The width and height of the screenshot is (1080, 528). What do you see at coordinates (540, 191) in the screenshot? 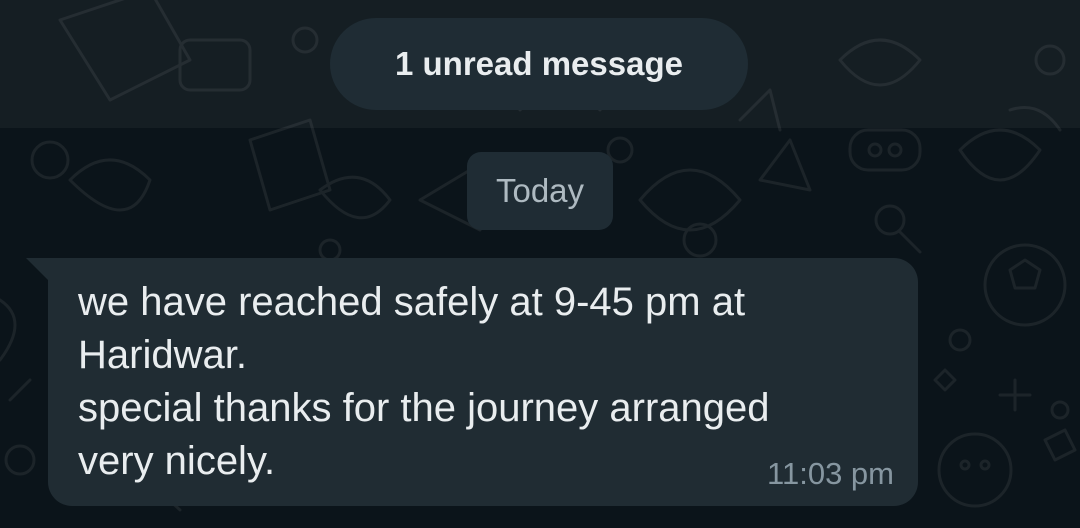
I see `date-divider: Today` at bounding box center [540, 191].